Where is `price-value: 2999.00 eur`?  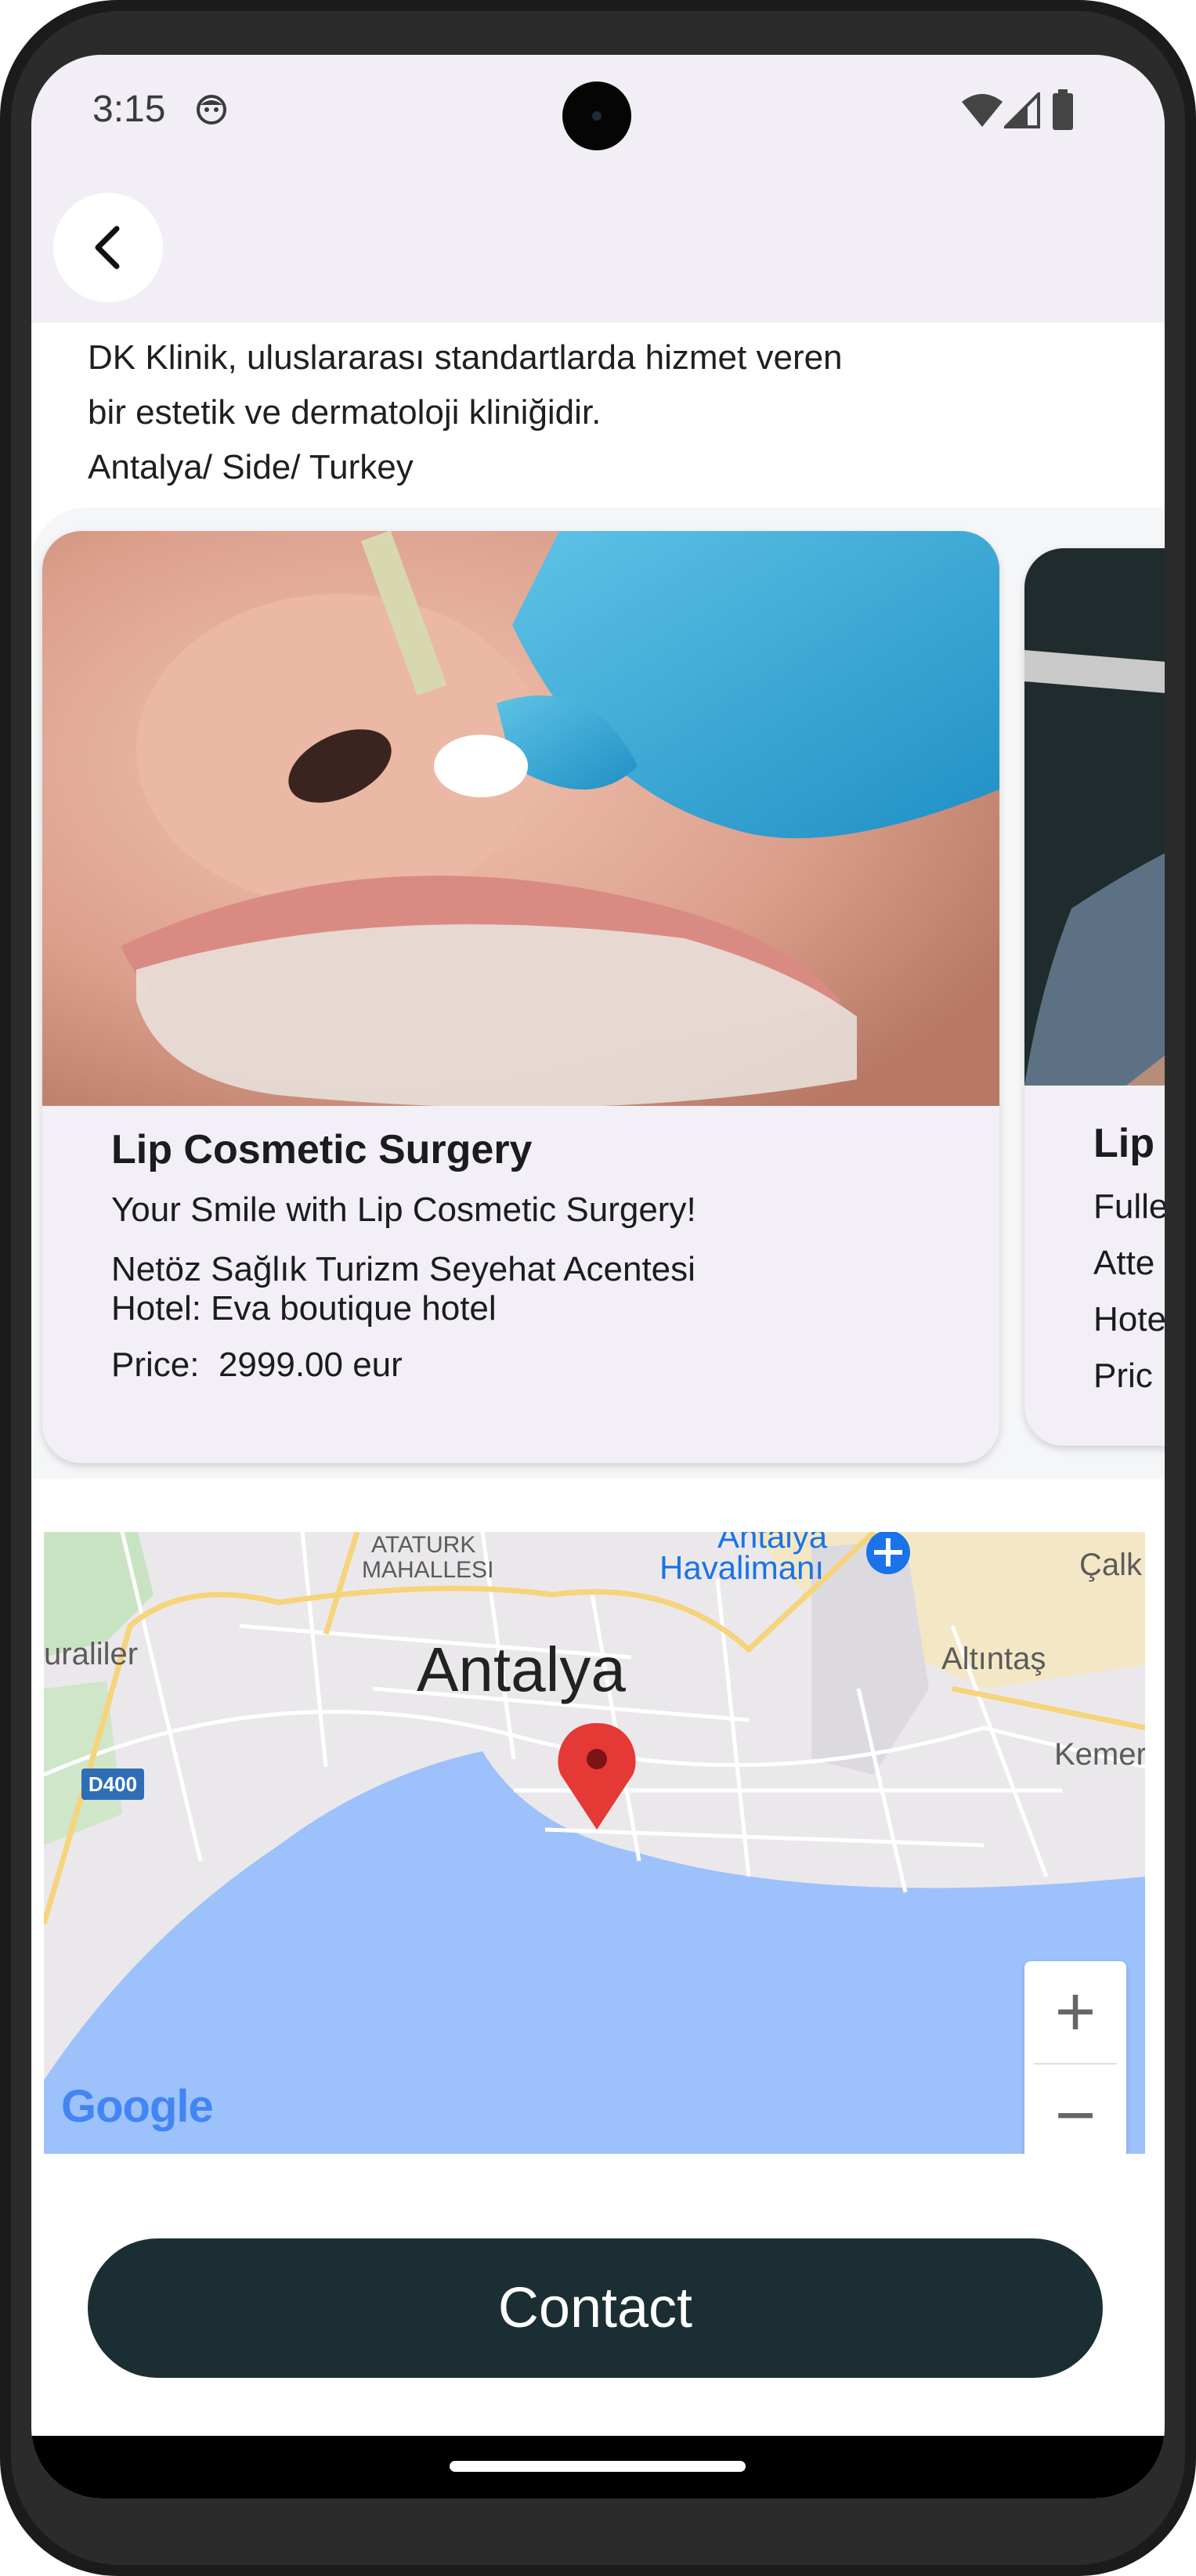 price-value: 2999.00 eur is located at coordinates (310, 1365).